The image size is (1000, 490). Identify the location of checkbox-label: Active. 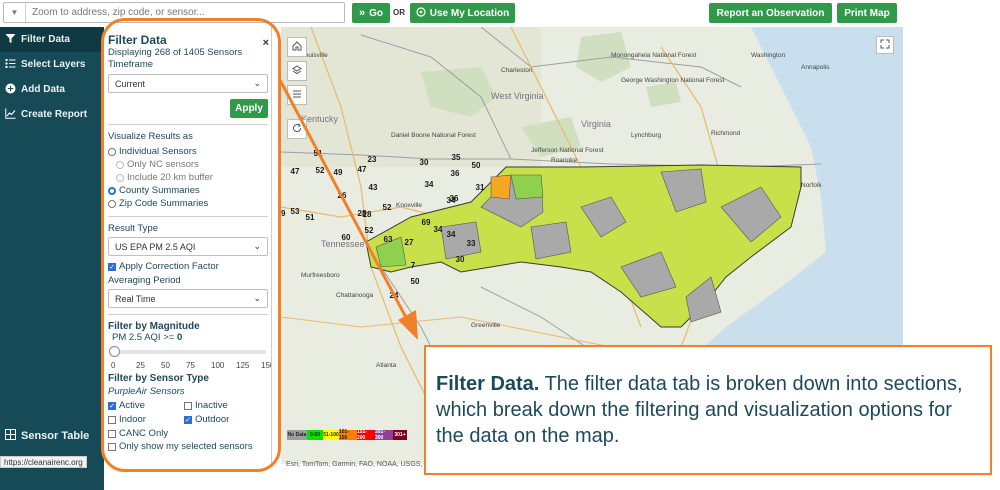
(132, 405).